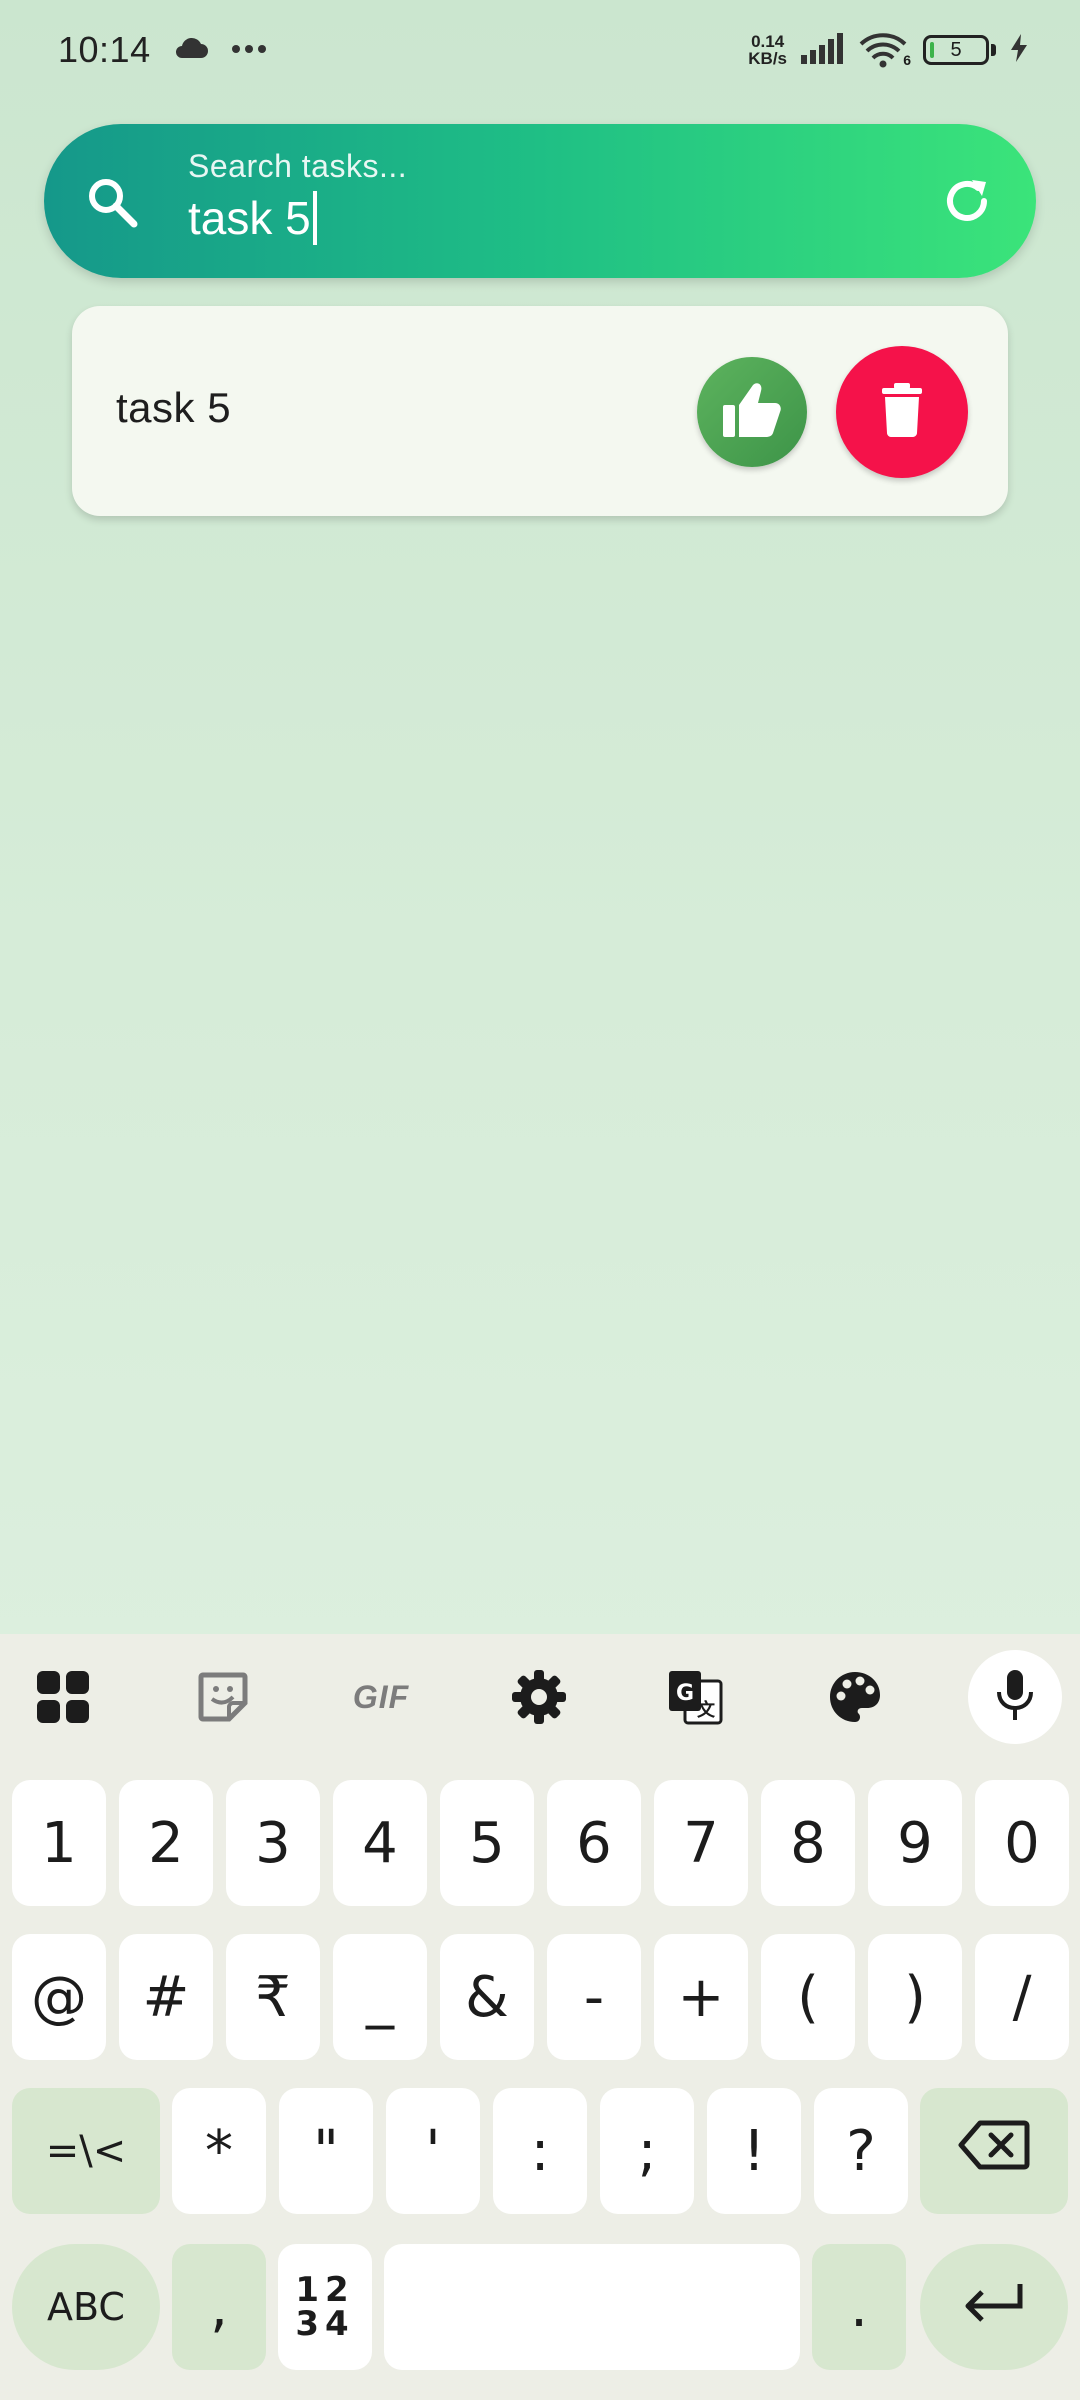 This screenshot has height=2400, width=1080. I want to click on comma-key: ,, so click(219, 2307).